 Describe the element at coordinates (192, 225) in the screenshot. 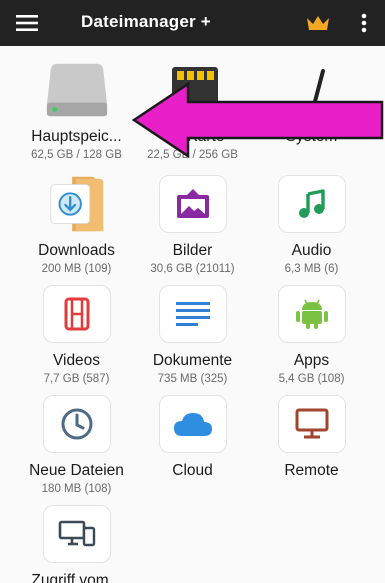

I see `tile-images: Bilder 30,6 GB (21011)` at that location.